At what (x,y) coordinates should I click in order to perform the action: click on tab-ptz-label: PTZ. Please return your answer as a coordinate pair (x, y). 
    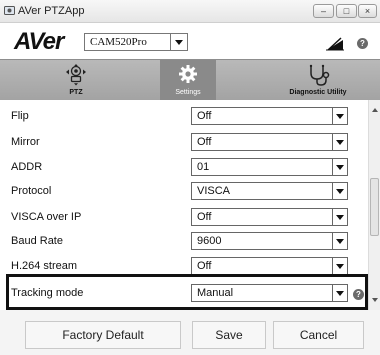
    Looking at the image, I should click on (76, 92).